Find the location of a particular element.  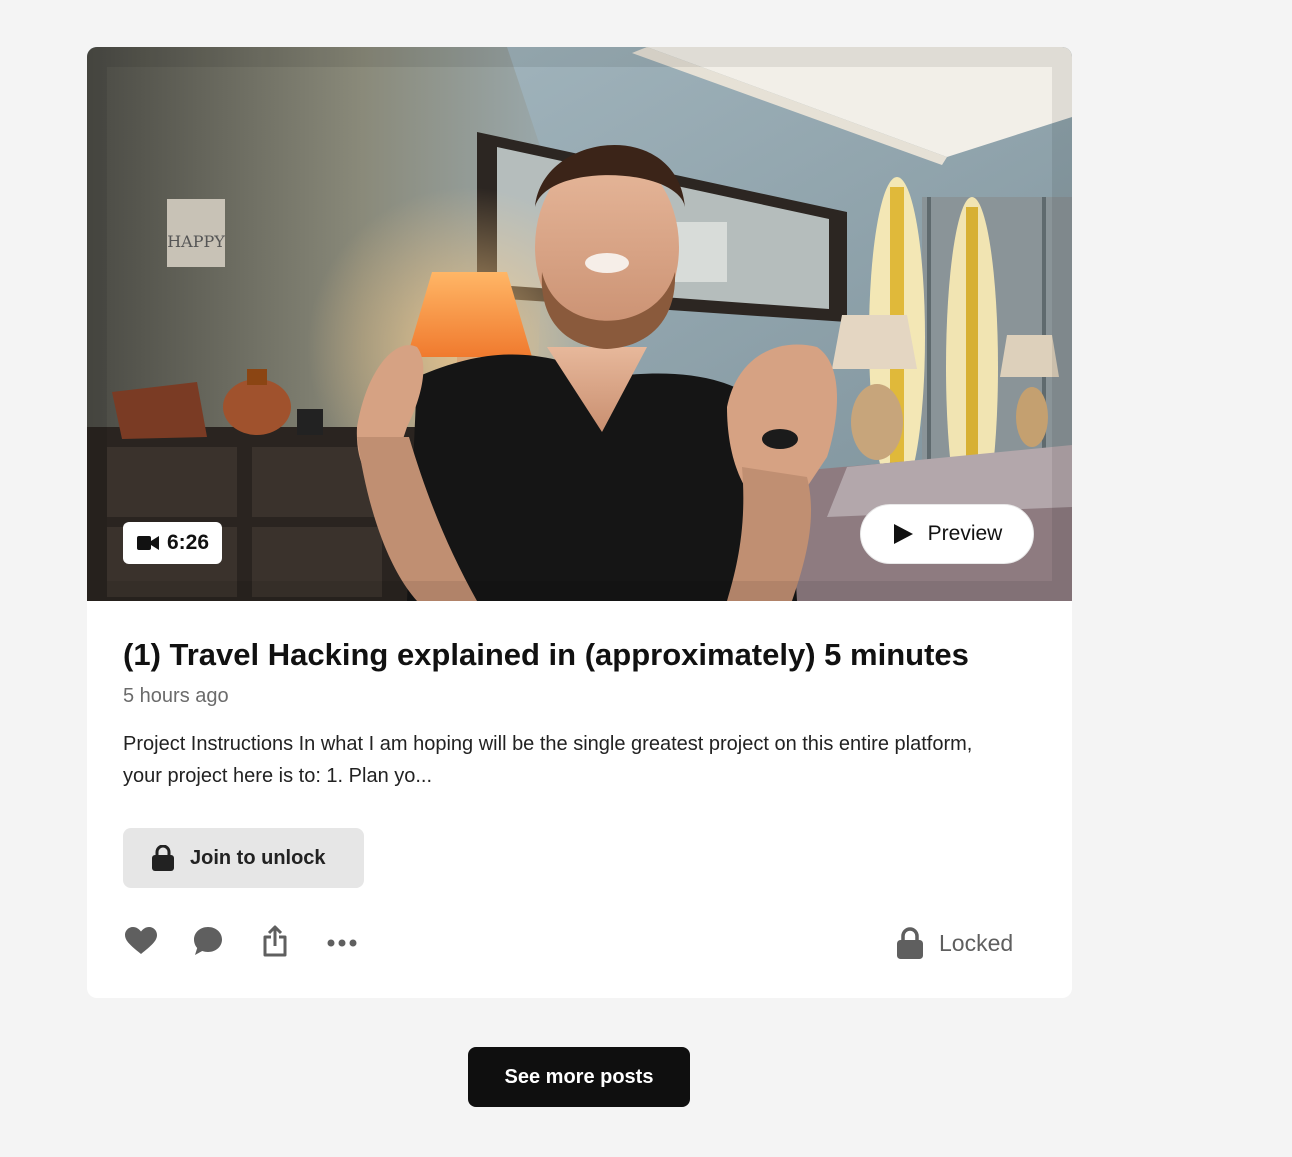

share-button is located at coordinates (275, 943).